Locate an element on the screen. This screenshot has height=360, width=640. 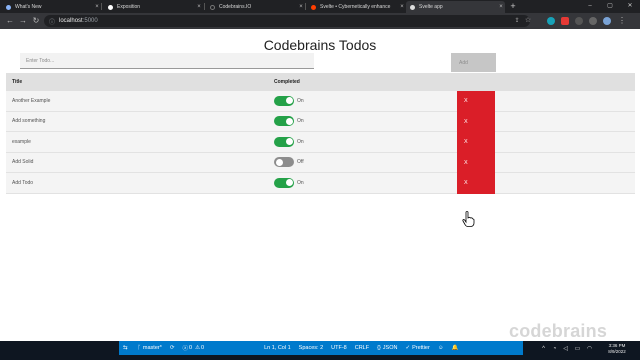
browser-tab-active: Svelte app × is located at coordinates (455, 7).